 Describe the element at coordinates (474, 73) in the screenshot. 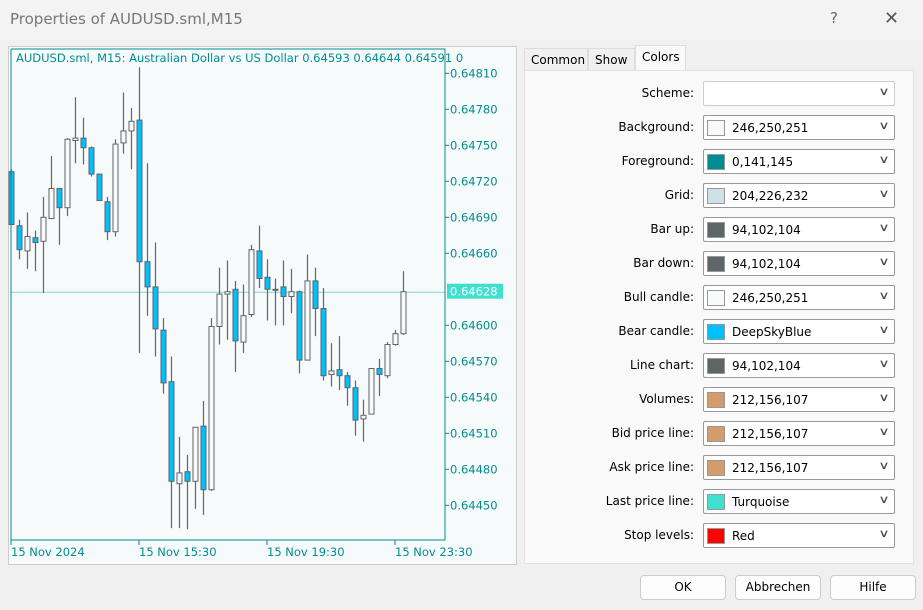

I see `y-tick-label: 0.64810` at that location.